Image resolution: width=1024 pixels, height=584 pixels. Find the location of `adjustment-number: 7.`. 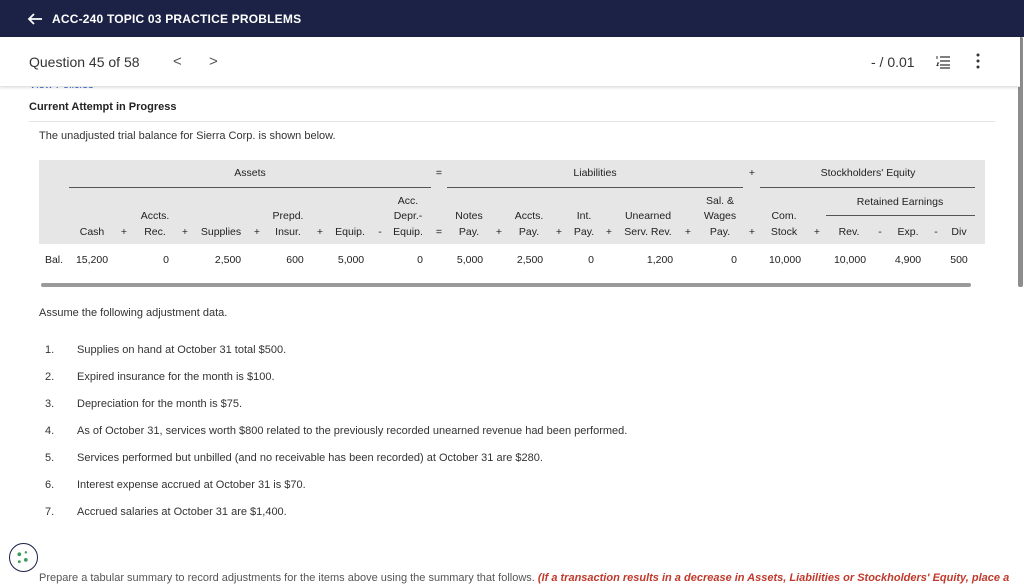

adjustment-number: 7. is located at coordinates (50, 512).